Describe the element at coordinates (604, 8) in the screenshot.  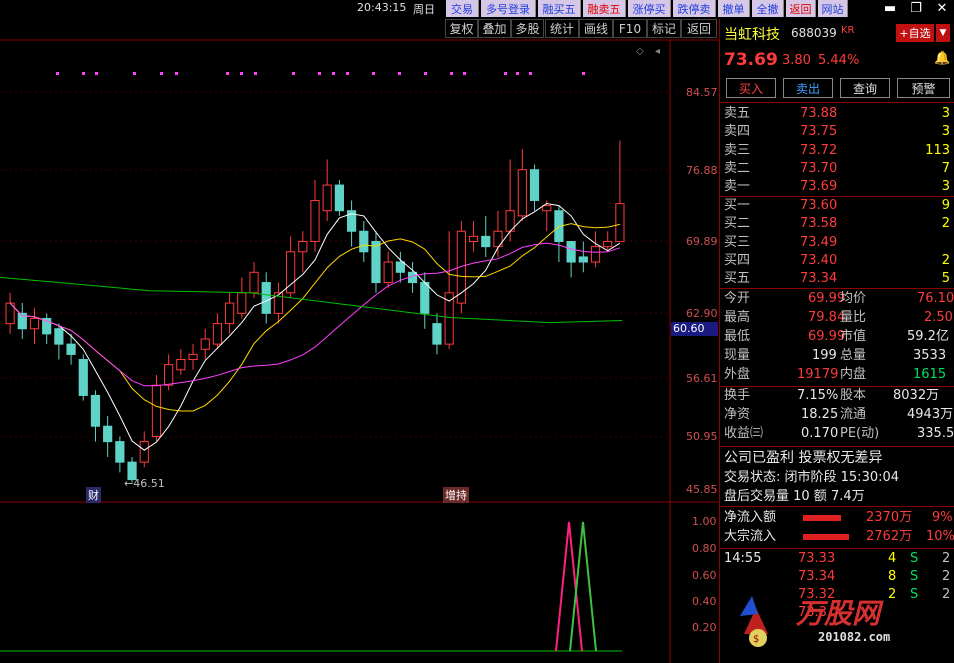
I see `margin-sell-button: 融卖五` at that location.